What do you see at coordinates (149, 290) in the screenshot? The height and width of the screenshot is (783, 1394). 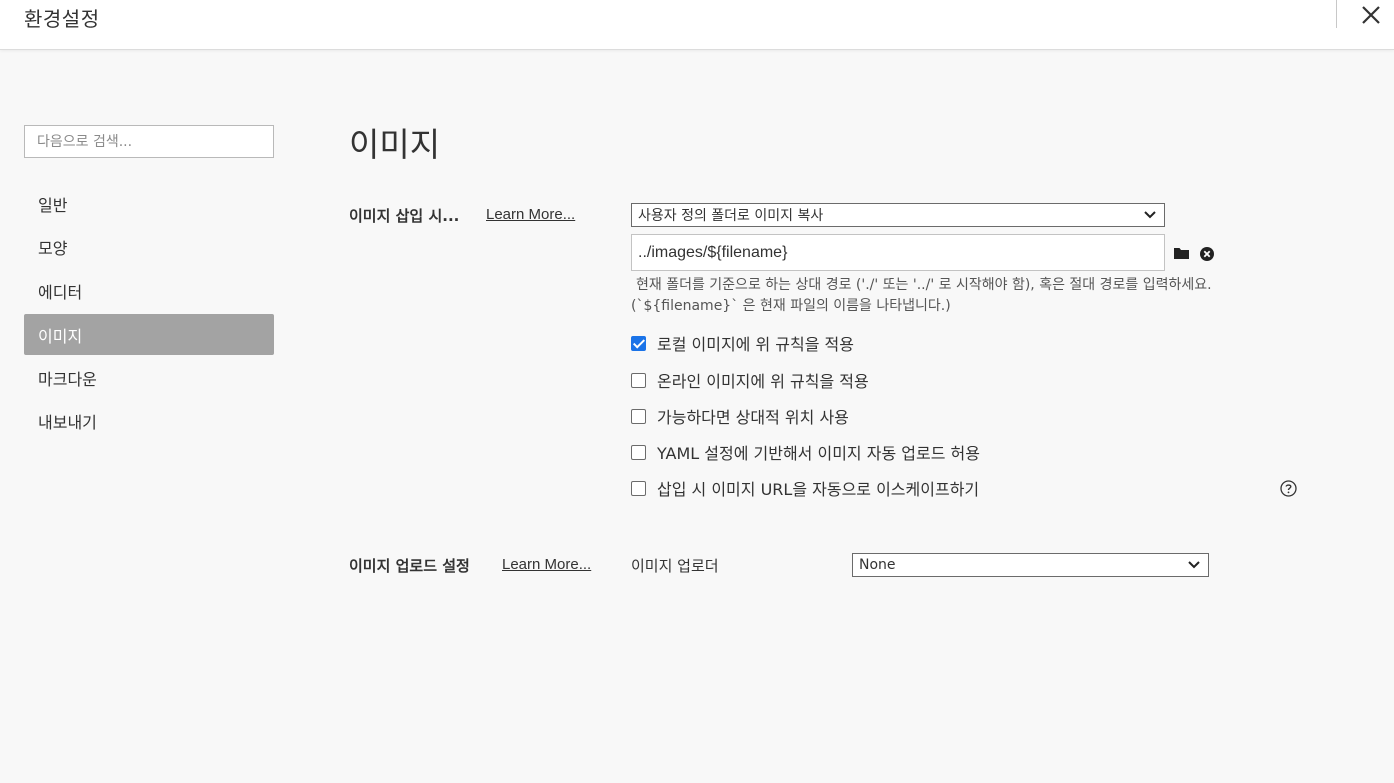 I see `sidebar-item-editor: 에디터` at bounding box center [149, 290].